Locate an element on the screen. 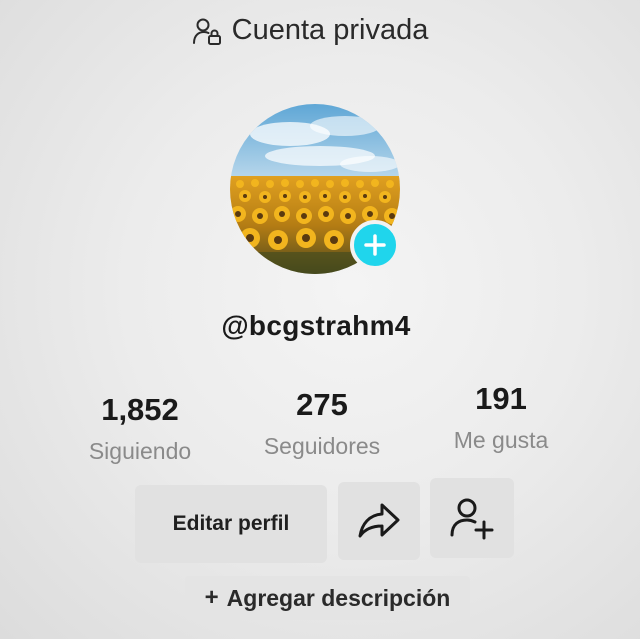 The height and width of the screenshot is (639, 640). stat-value: 1,852 is located at coordinates (140, 409).